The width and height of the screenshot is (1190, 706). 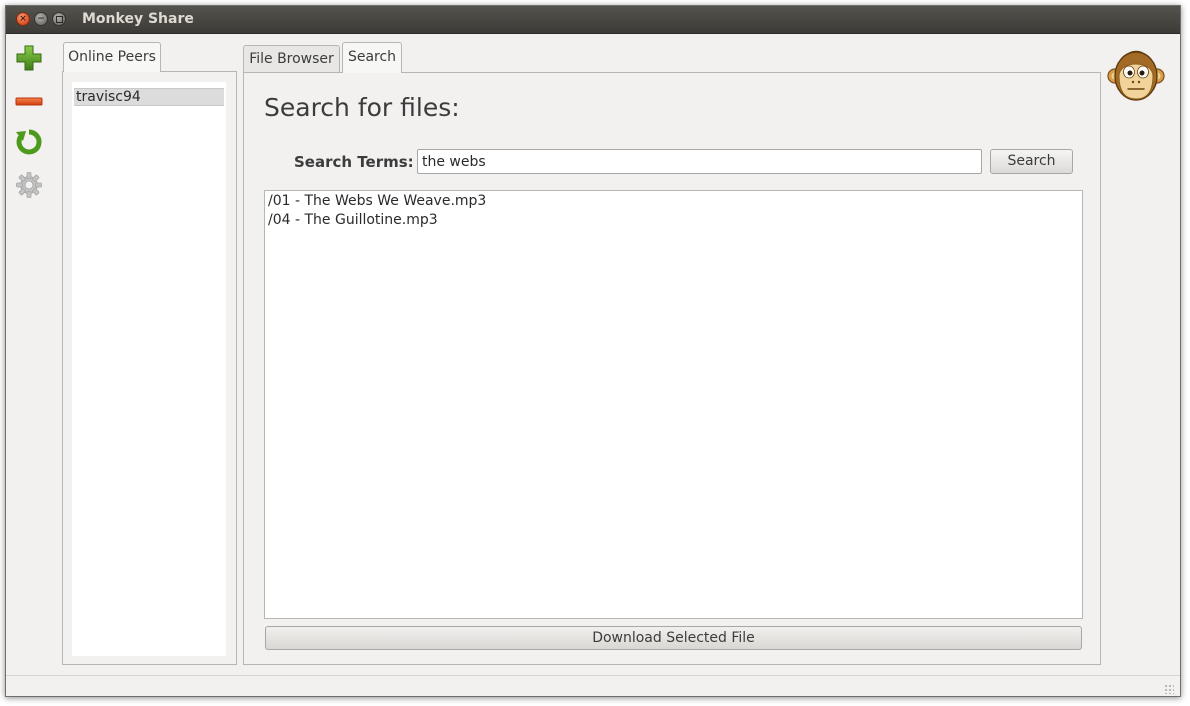 I want to click on minimize-icon: −, so click(x=41, y=19).